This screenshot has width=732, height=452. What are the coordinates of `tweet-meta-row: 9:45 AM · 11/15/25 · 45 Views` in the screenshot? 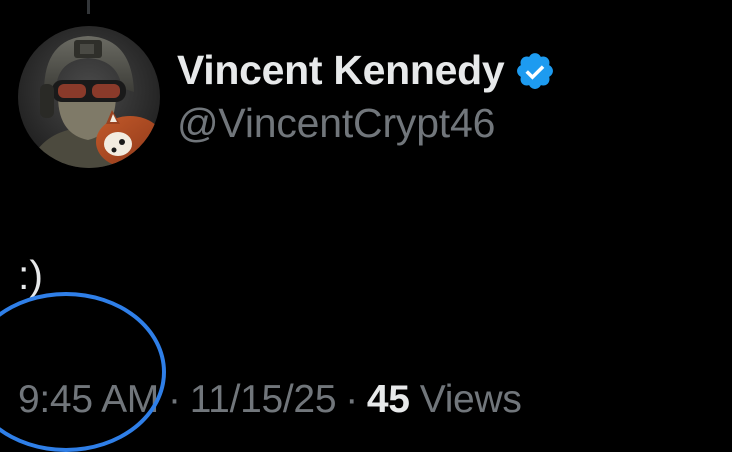 It's located at (270, 400).